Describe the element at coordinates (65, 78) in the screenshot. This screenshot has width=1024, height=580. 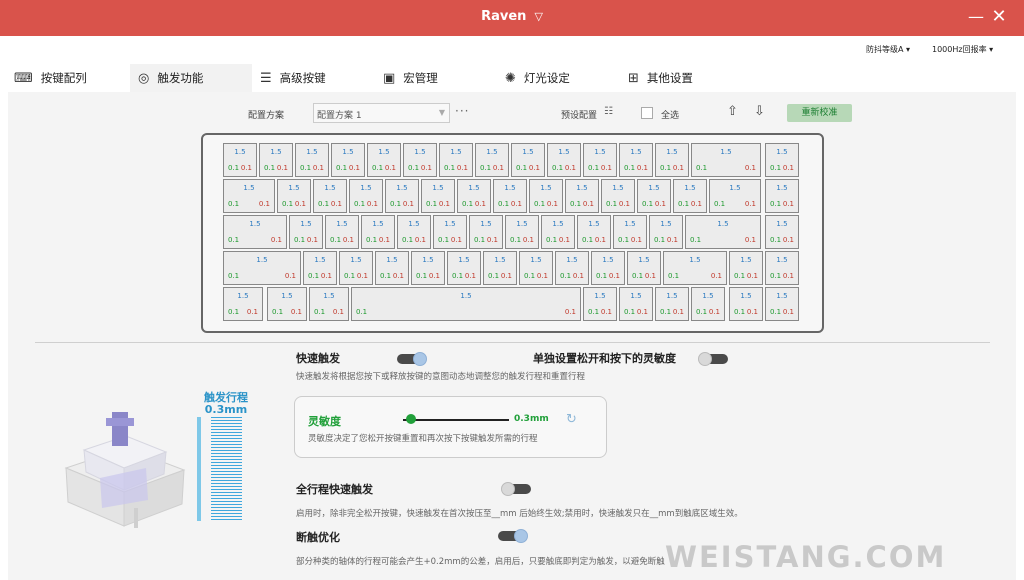
I see `tab-key-layout: ⌨ 按键配列` at that location.